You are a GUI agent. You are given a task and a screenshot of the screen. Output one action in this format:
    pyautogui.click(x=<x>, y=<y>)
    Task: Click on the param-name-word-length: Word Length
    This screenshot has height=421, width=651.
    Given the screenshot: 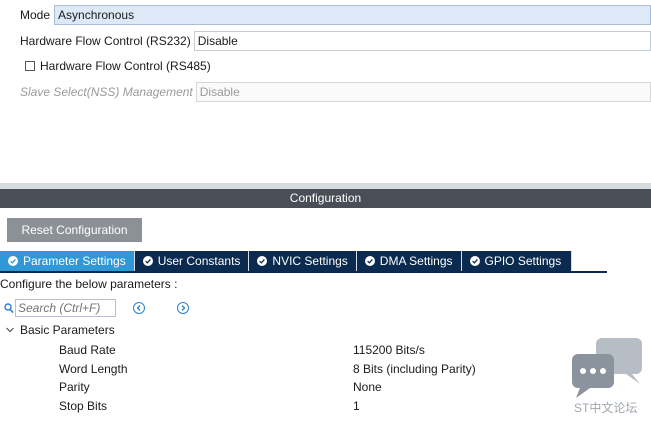 What is the action you would take?
    pyautogui.click(x=93, y=369)
    